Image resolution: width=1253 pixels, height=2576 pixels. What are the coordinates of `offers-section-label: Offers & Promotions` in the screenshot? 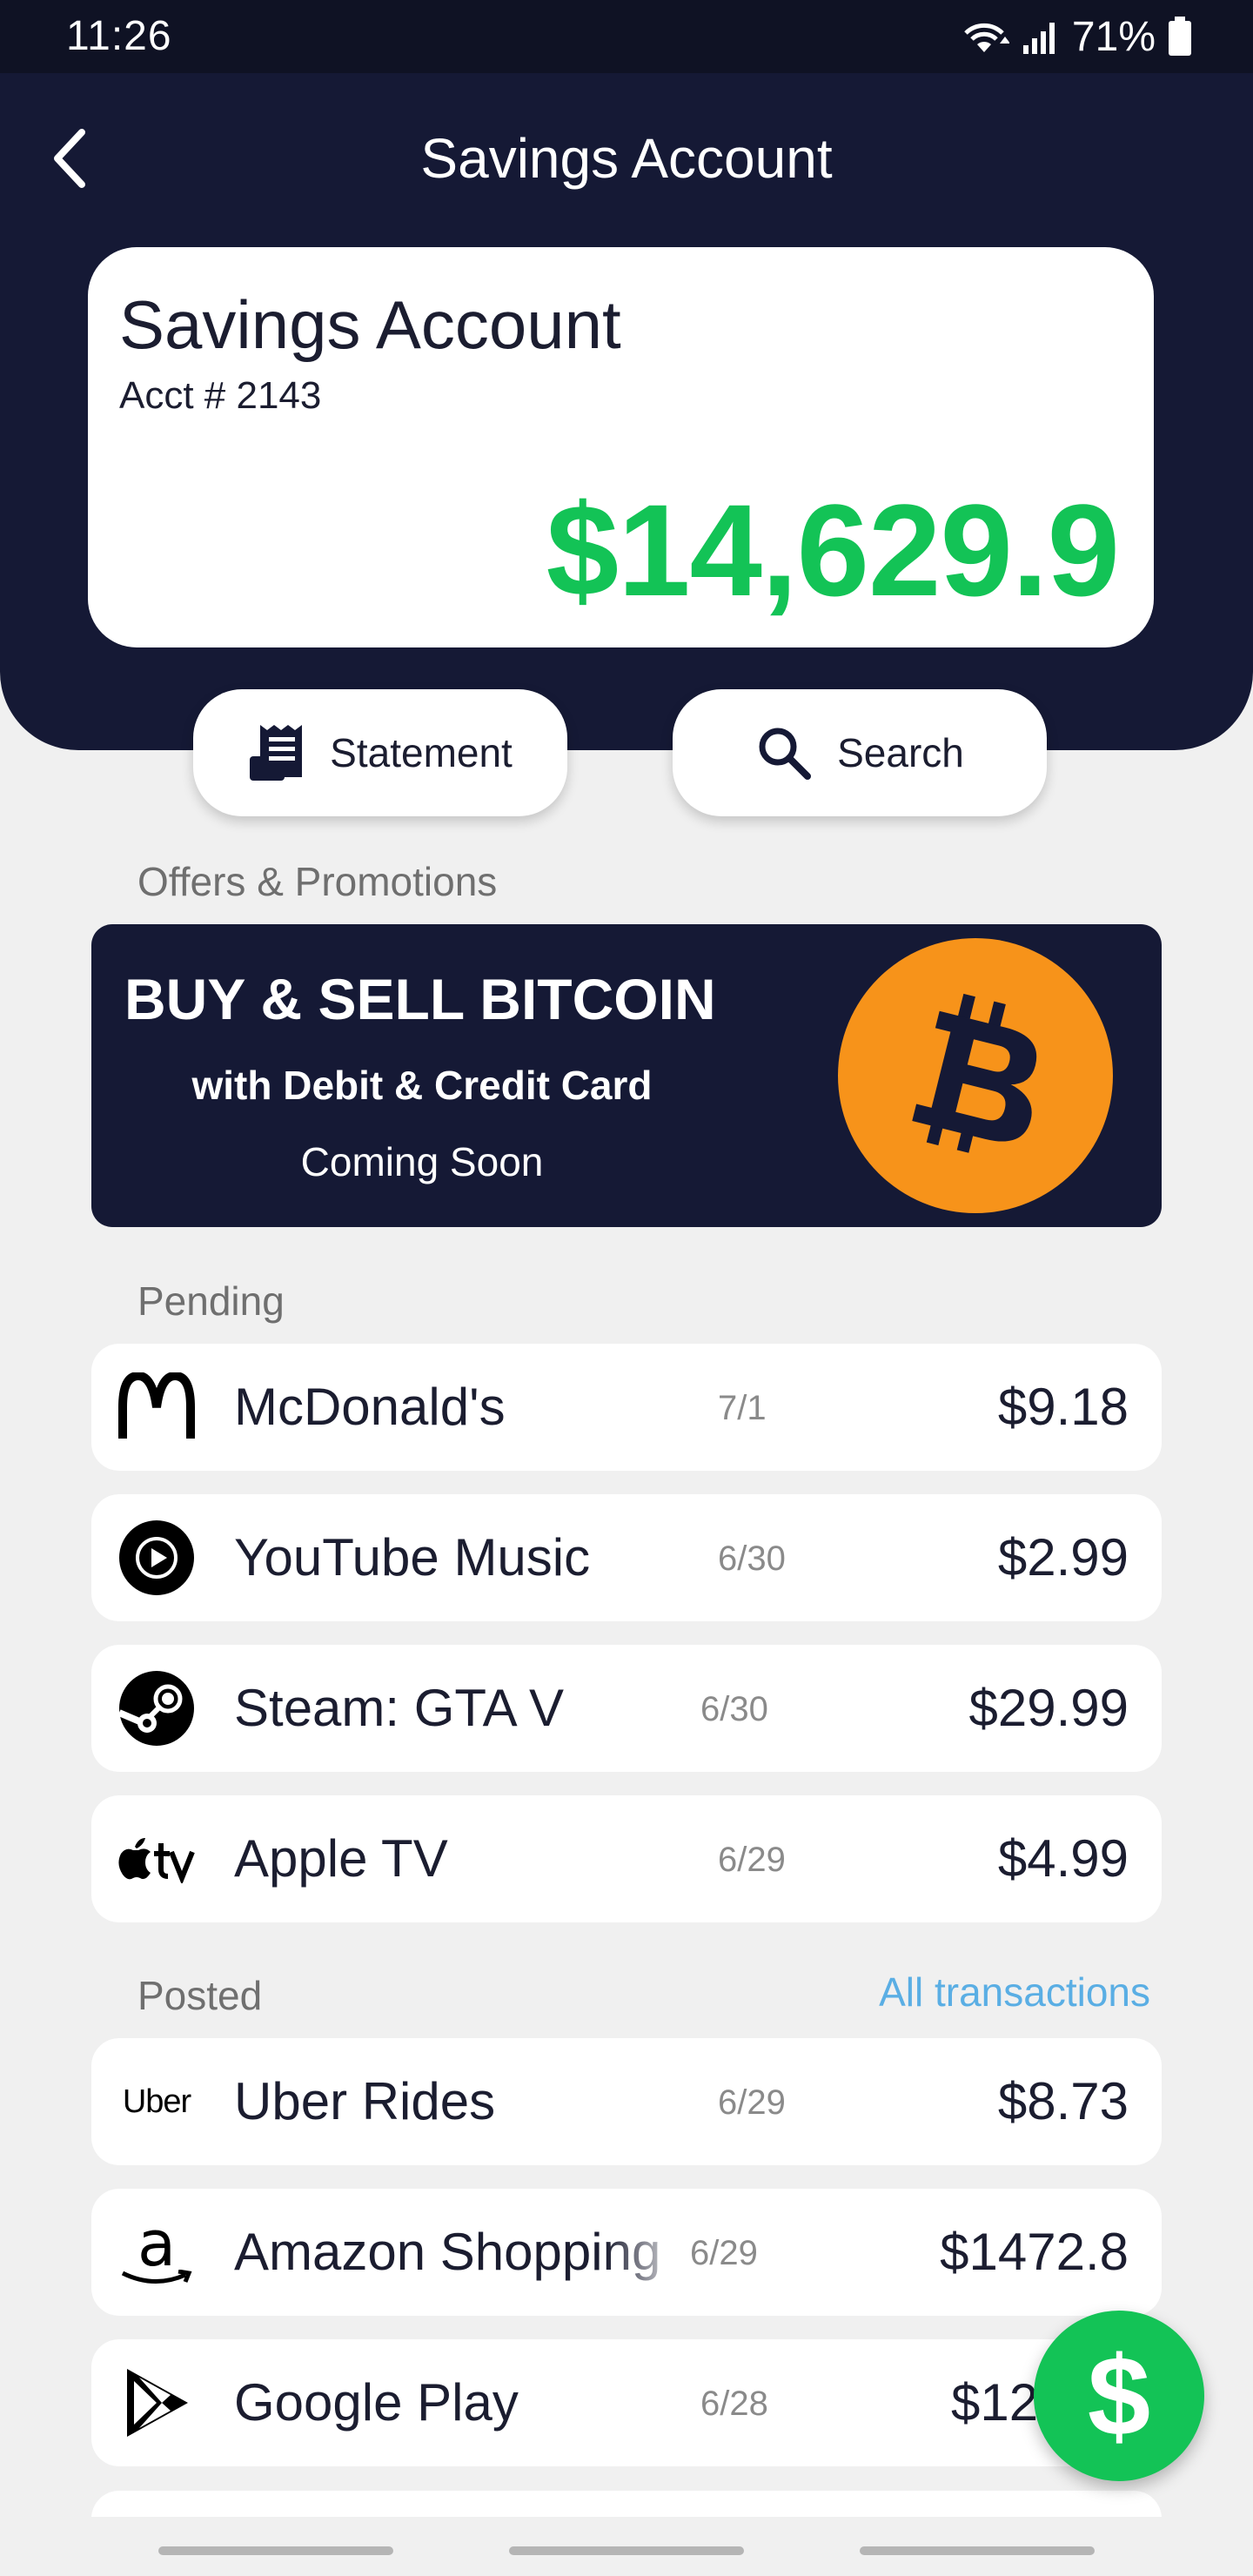 It's located at (317, 881).